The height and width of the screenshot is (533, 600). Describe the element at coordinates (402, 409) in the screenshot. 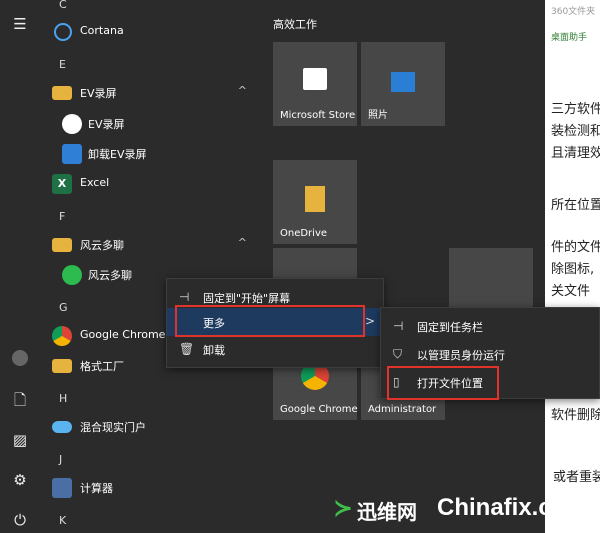

I see `tile-label: Administrator` at that location.